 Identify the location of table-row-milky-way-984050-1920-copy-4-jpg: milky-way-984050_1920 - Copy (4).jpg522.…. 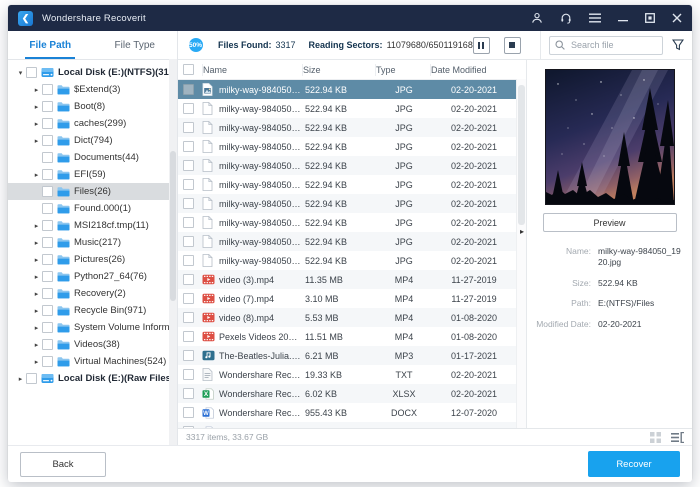
(352, 165).